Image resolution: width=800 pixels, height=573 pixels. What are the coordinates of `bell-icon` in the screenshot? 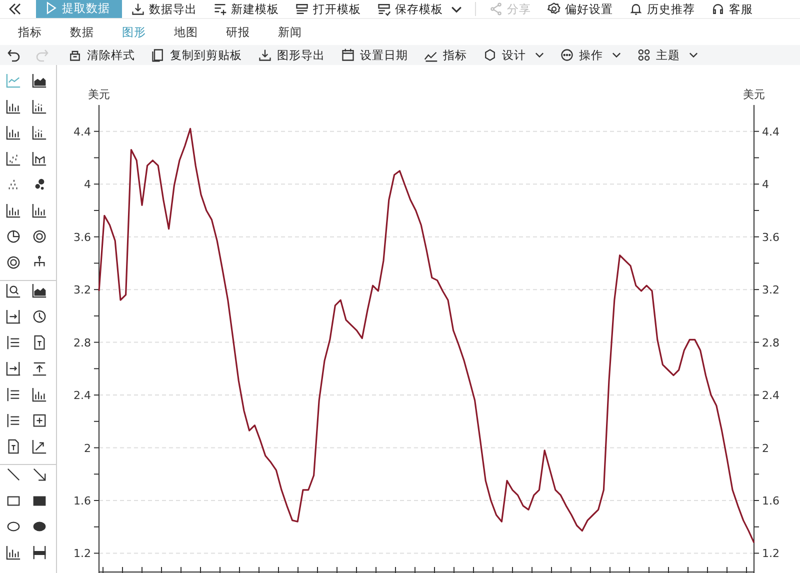 It's located at (636, 9).